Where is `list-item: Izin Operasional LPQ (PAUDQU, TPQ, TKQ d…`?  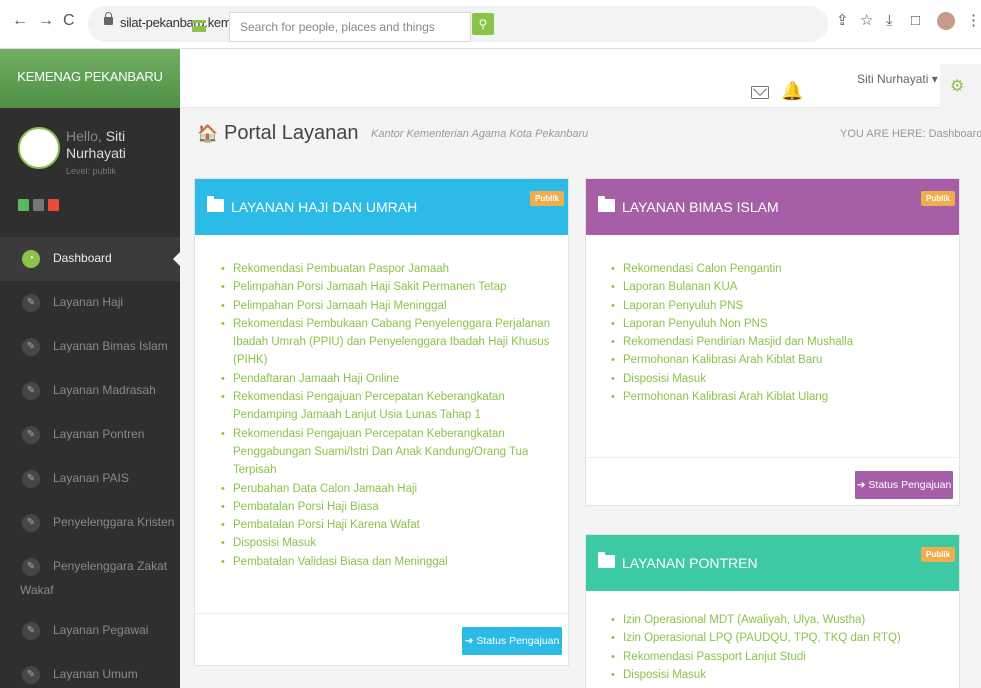 list-item: Izin Operasional LPQ (PAUDQU, TPQ, TKQ d… is located at coordinates (781, 638).